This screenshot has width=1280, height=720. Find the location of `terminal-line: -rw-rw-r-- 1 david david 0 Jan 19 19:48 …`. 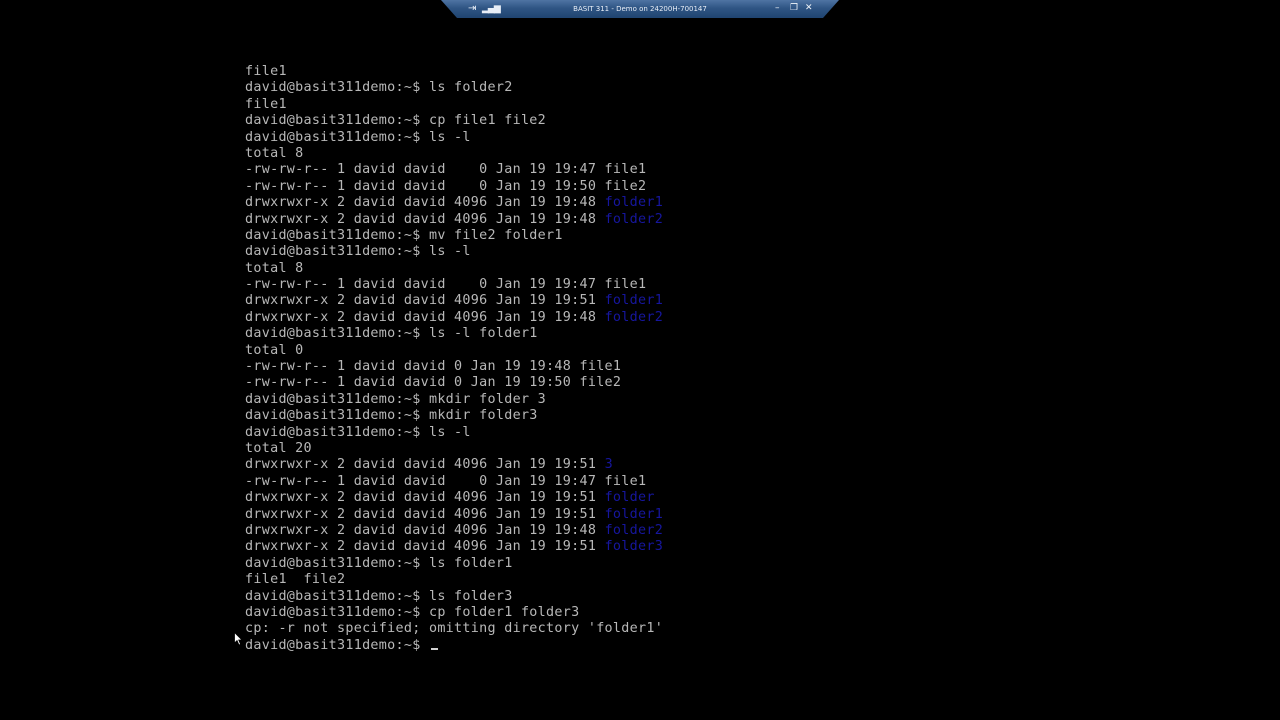

terminal-line: -rw-rw-r-- 1 david david 0 Jan 19 19:48 … is located at coordinates (454, 367).